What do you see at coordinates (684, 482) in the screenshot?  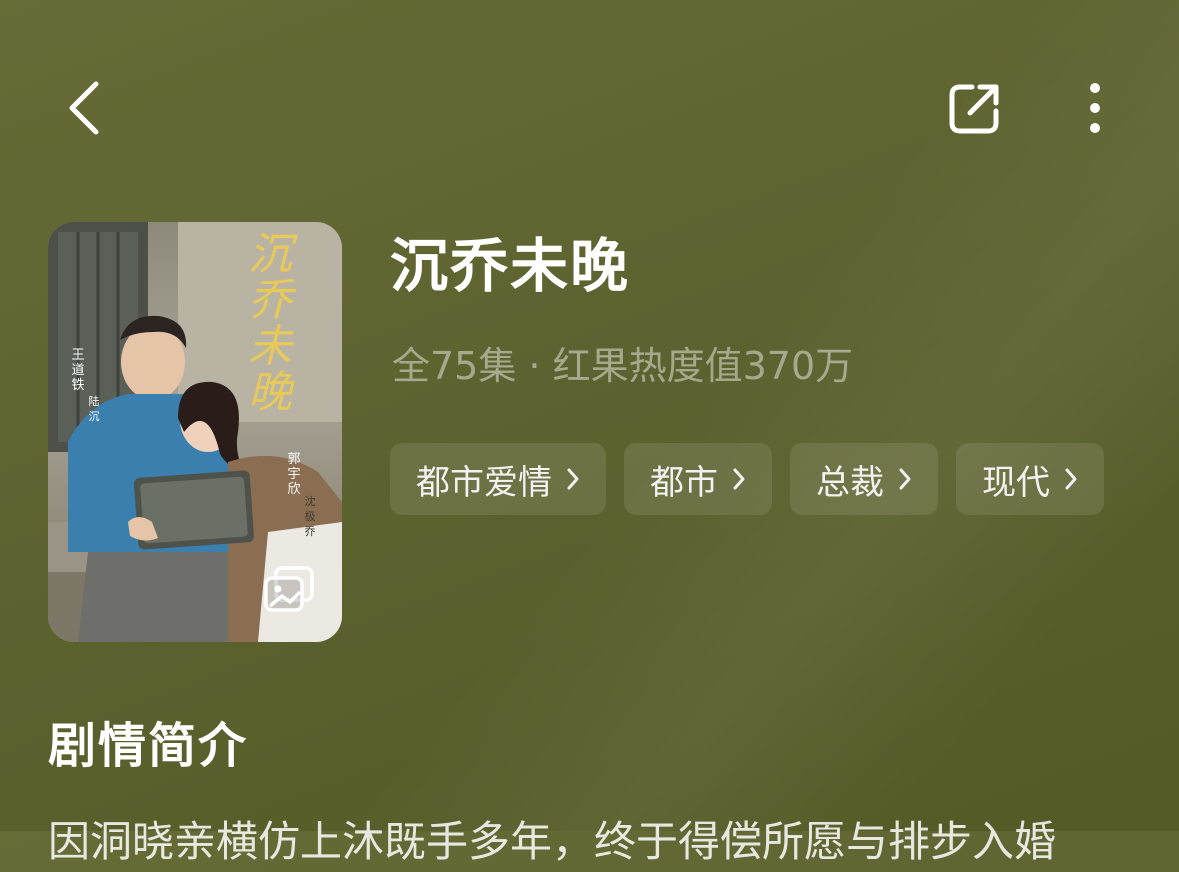 I see `tag-label: 都市` at bounding box center [684, 482].